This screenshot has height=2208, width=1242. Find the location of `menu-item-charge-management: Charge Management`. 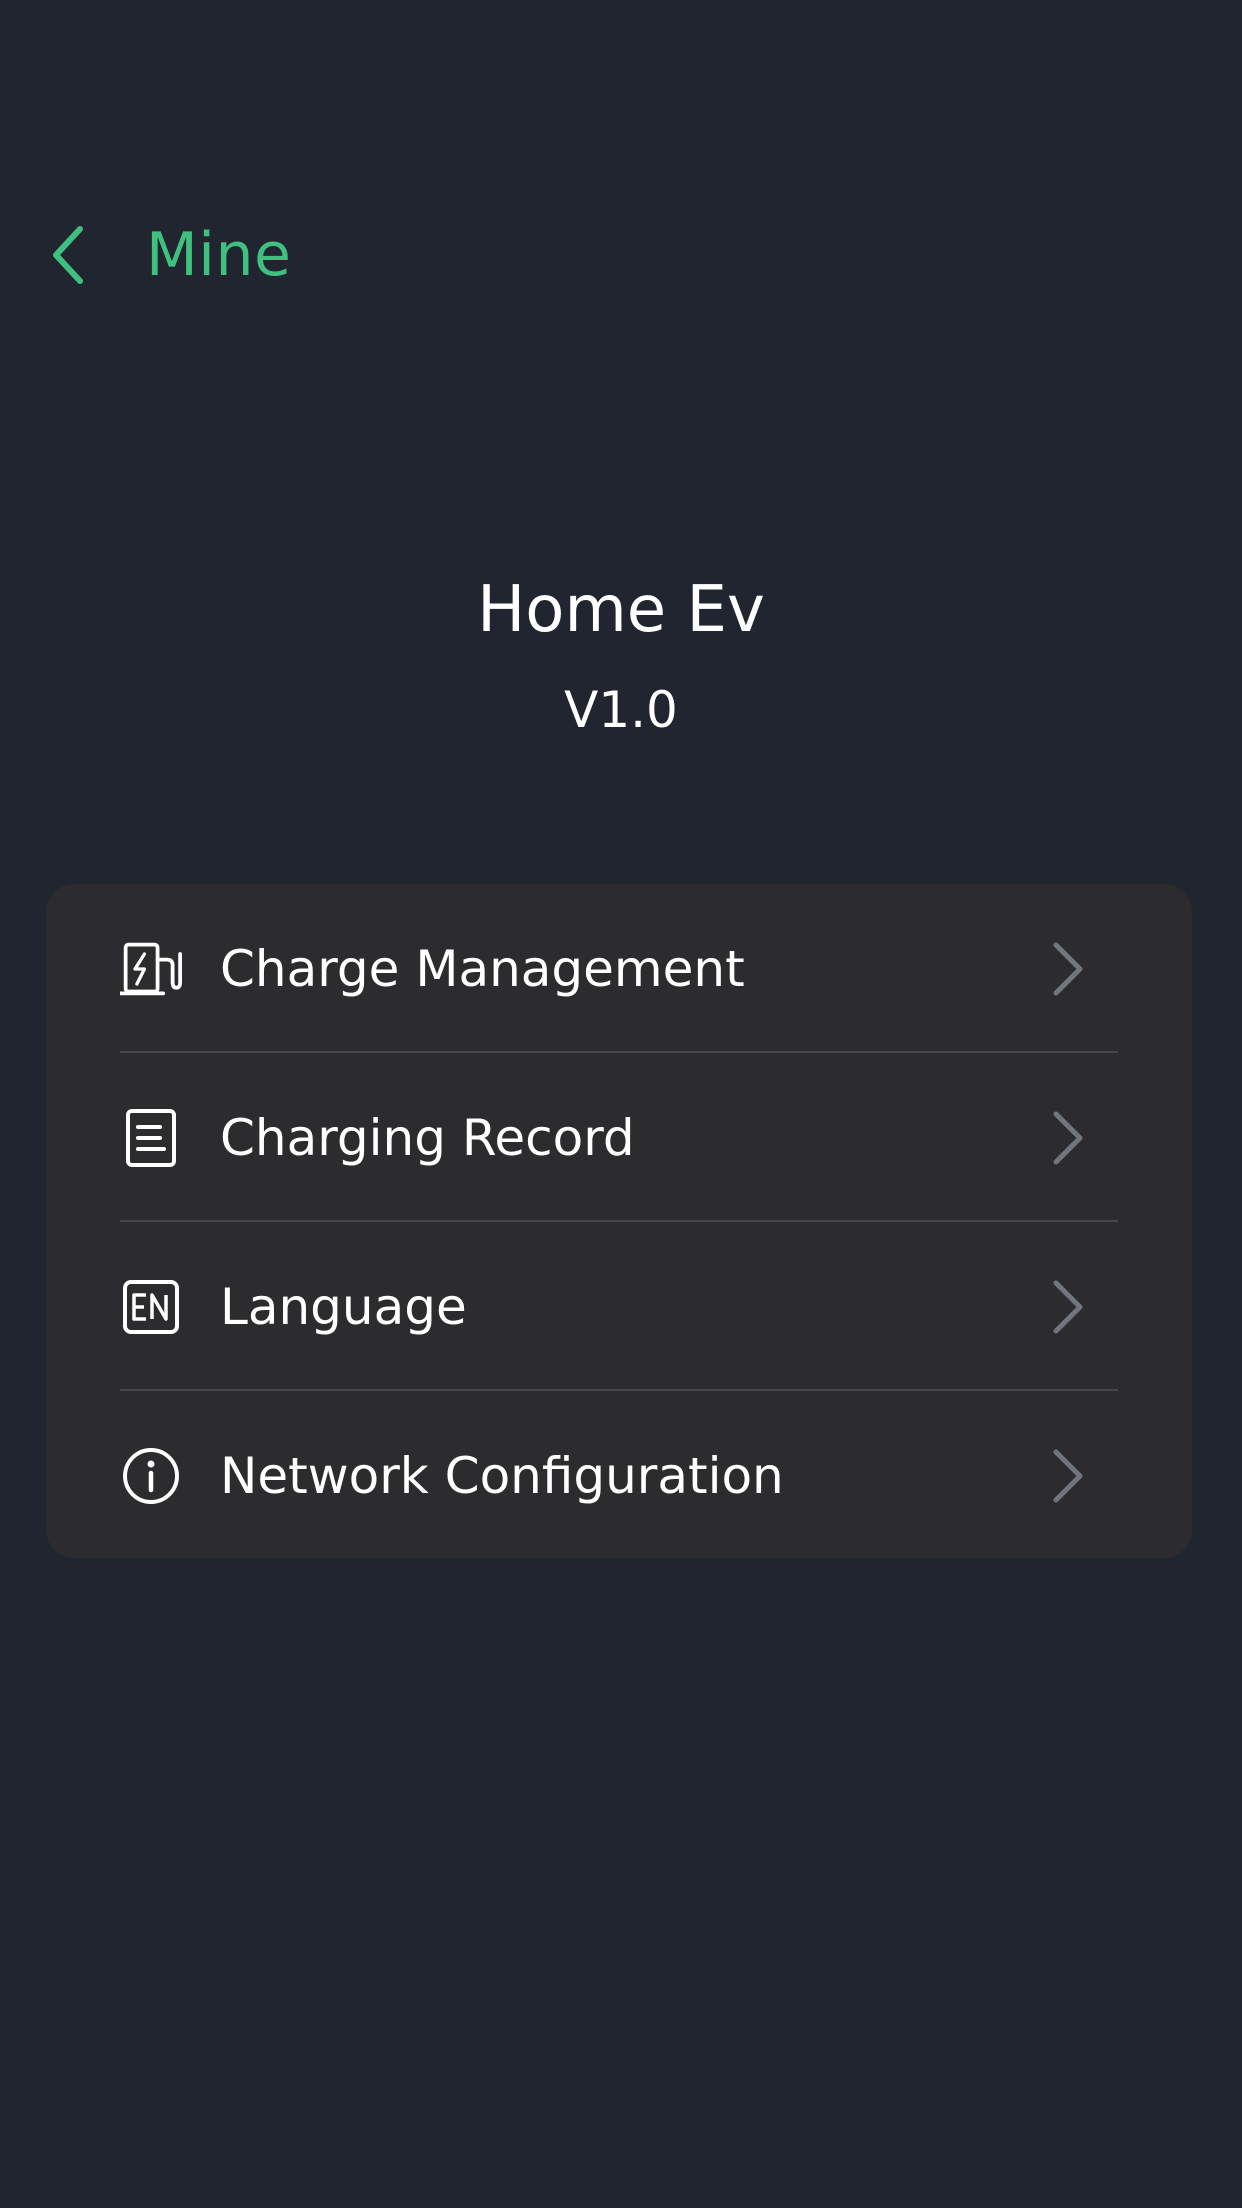

menu-item-charge-management: Charge Management is located at coordinates (619, 968).